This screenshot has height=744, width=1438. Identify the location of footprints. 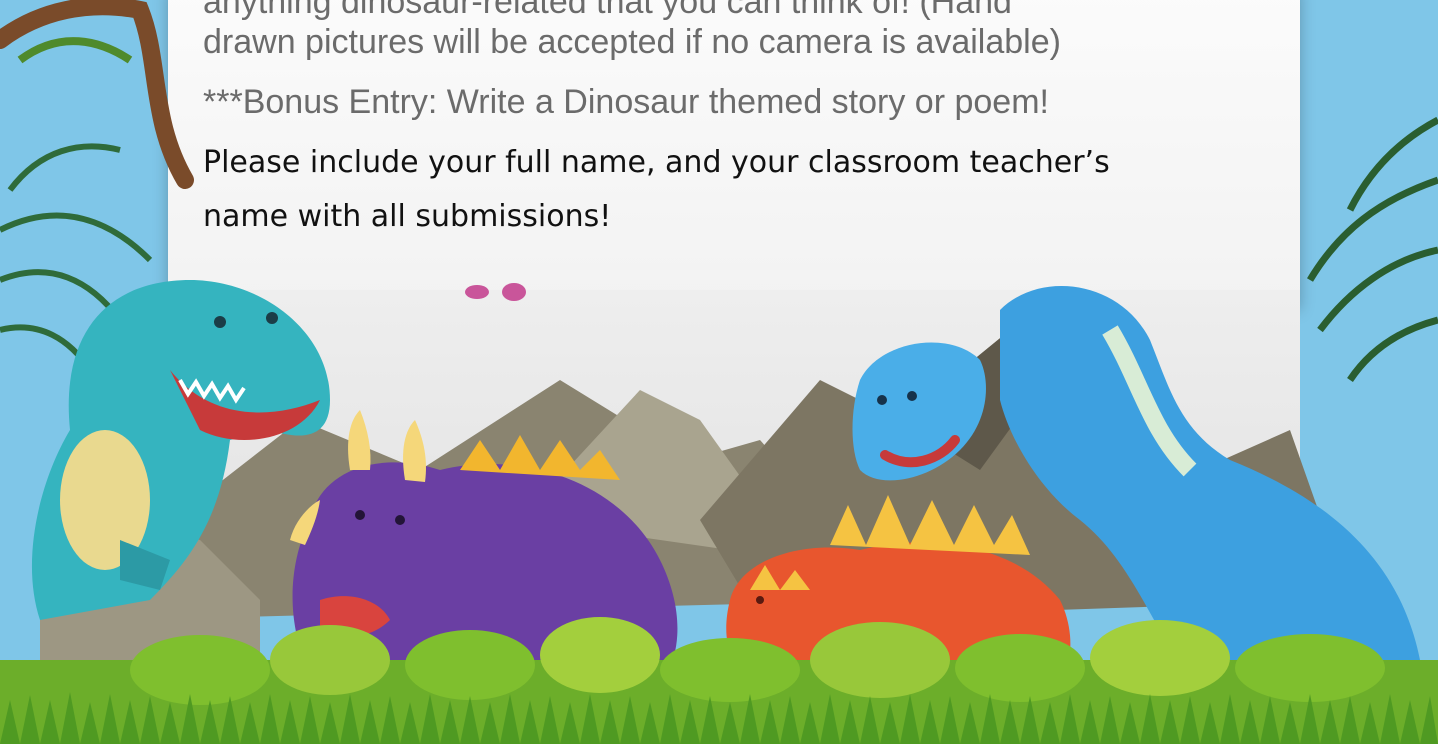
(495, 292).